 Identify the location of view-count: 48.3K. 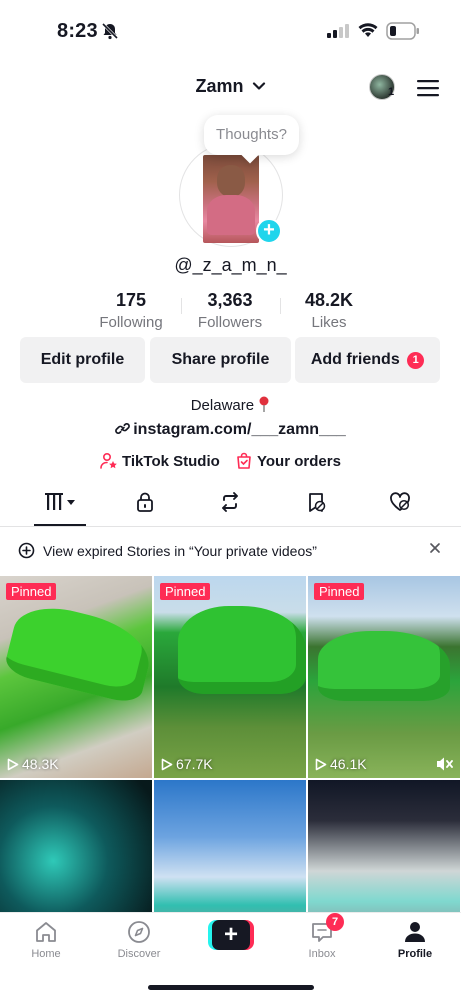
(33, 764).